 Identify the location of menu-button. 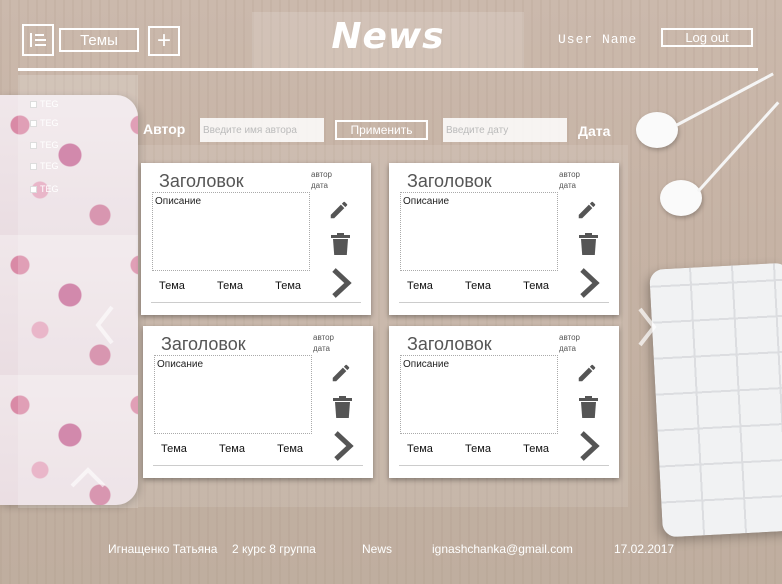
(38, 40).